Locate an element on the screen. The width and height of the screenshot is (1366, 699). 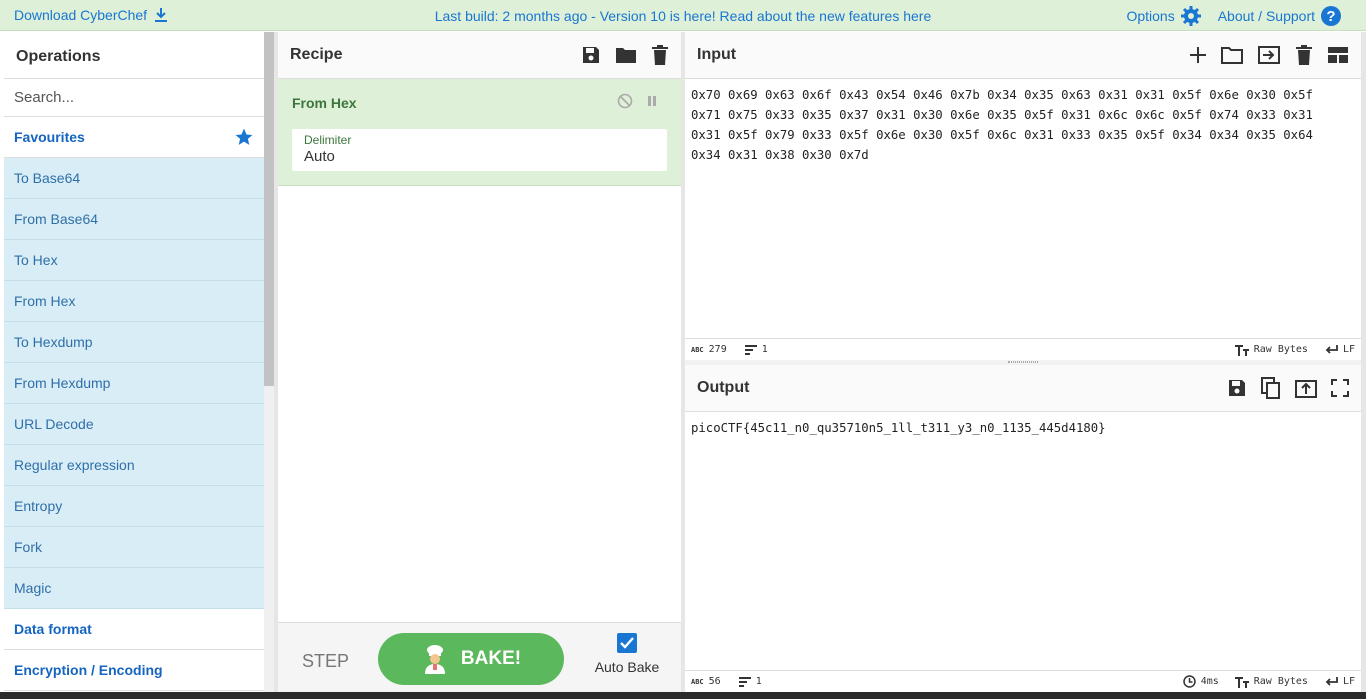
operation-item: Magic is located at coordinates (134, 588).